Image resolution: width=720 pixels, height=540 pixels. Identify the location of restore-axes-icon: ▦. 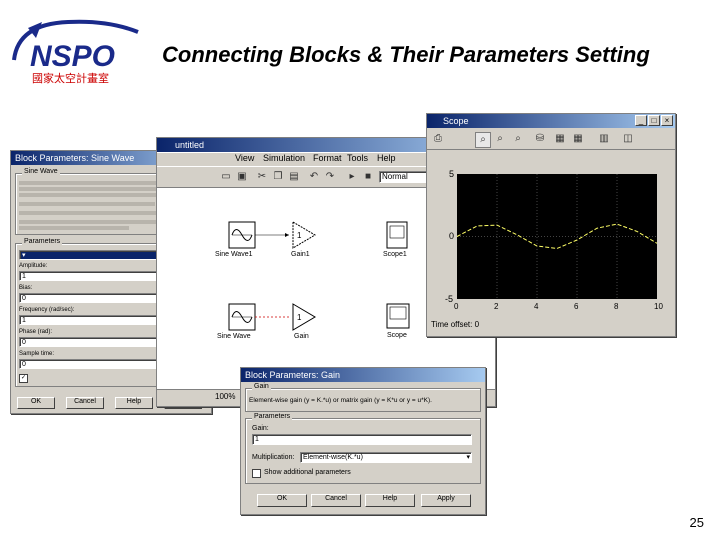
(578, 139).